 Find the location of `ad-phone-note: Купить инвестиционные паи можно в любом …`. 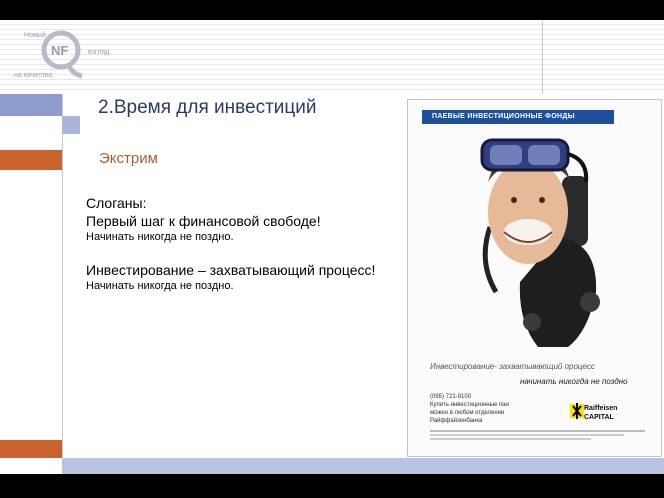

ad-phone-note: Купить инвестиционные паи можно в любом … is located at coordinates (469, 413).